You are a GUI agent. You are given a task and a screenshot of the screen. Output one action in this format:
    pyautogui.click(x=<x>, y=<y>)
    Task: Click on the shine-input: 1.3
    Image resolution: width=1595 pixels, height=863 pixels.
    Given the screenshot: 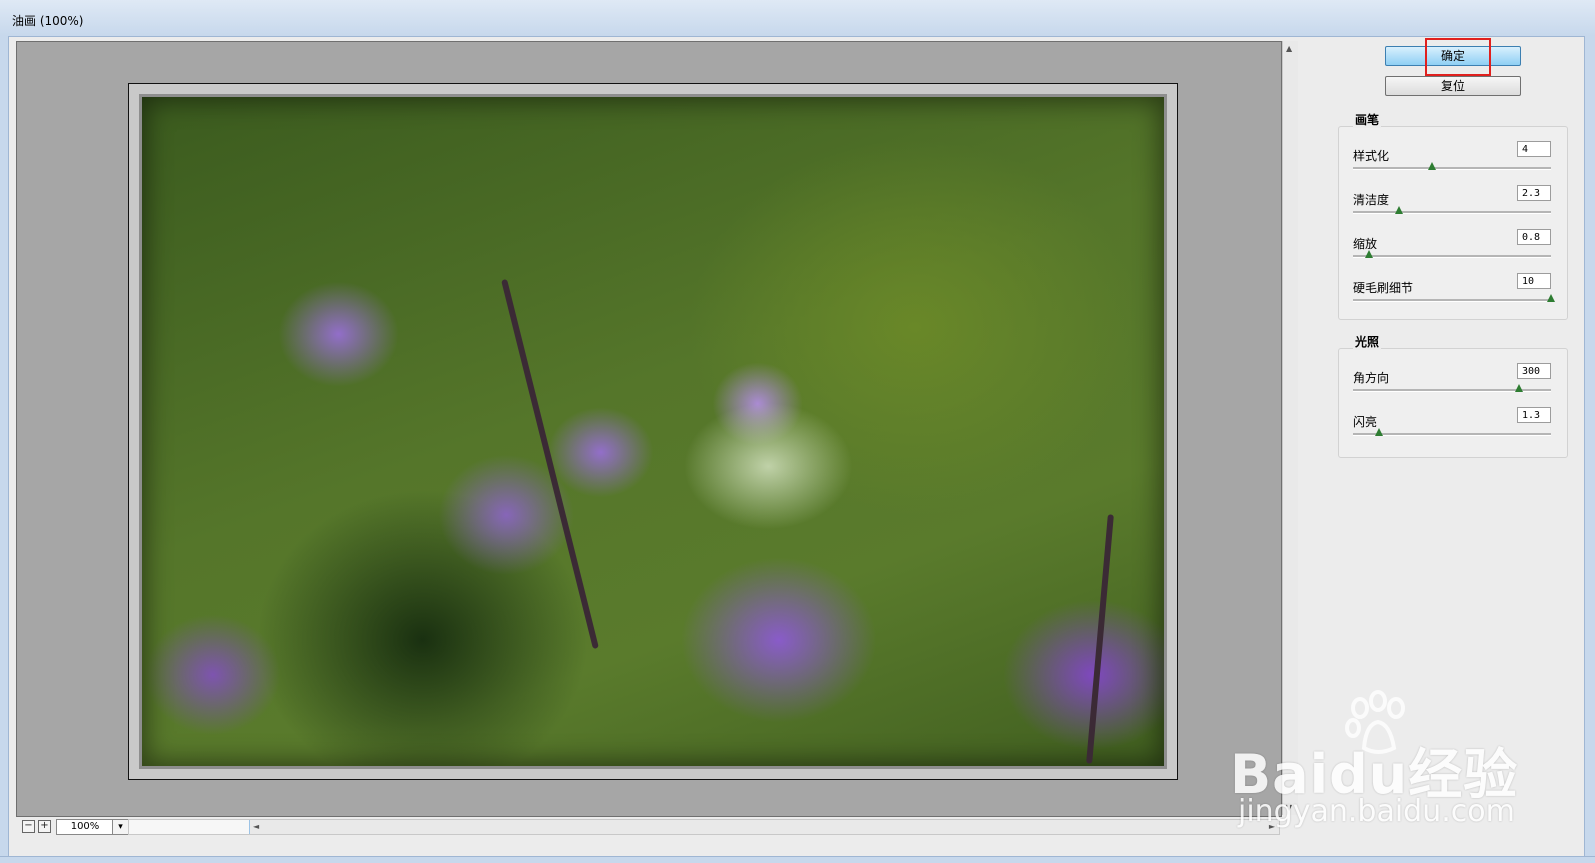 What is the action you would take?
    pyautogui.click(x=1534, y=415)
    